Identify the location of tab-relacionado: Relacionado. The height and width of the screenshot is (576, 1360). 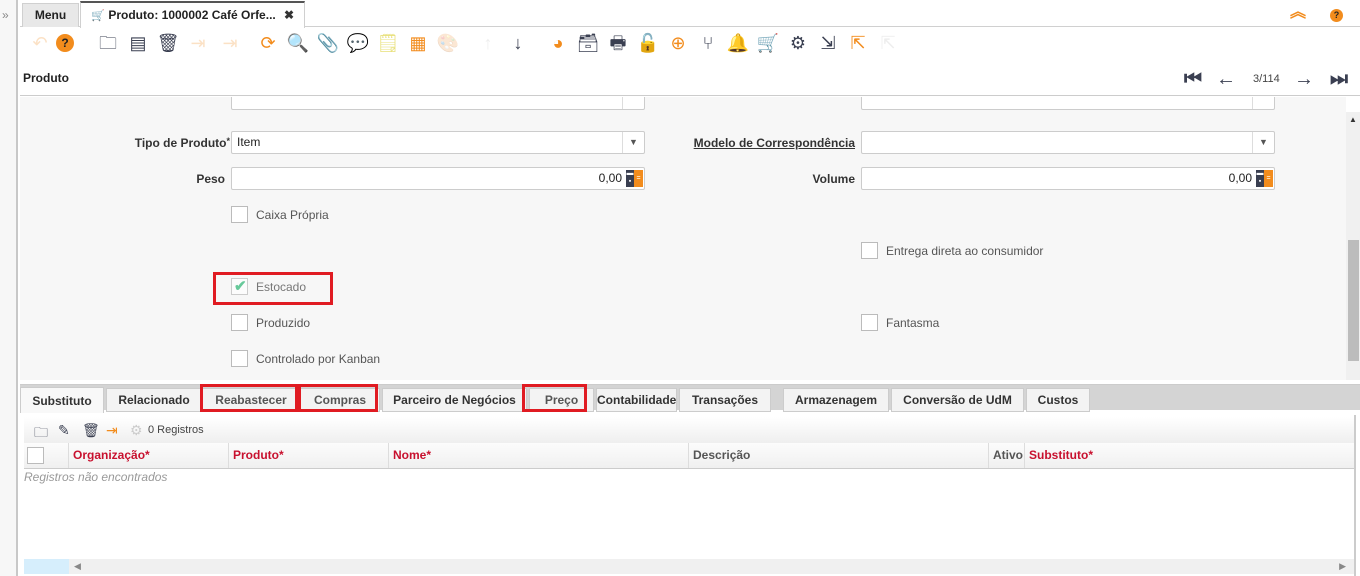
(154, 400).